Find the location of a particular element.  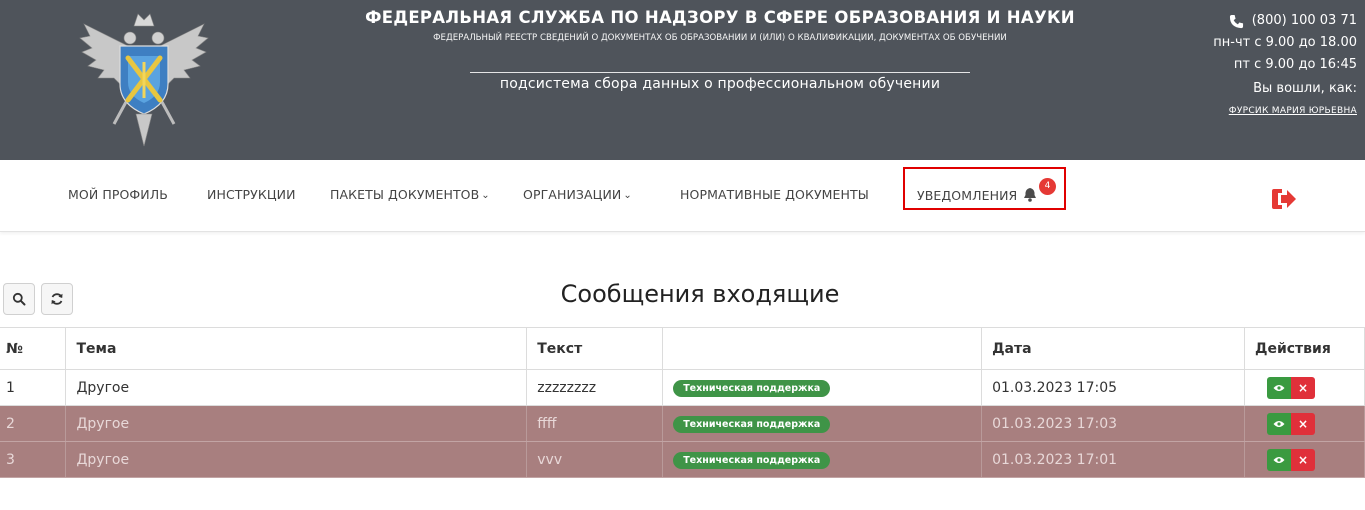

nav-item-doc-packages: ПАКЕТЫ ДОКУМЕНТОВ ⌄ is located at coordinates (410, 194).